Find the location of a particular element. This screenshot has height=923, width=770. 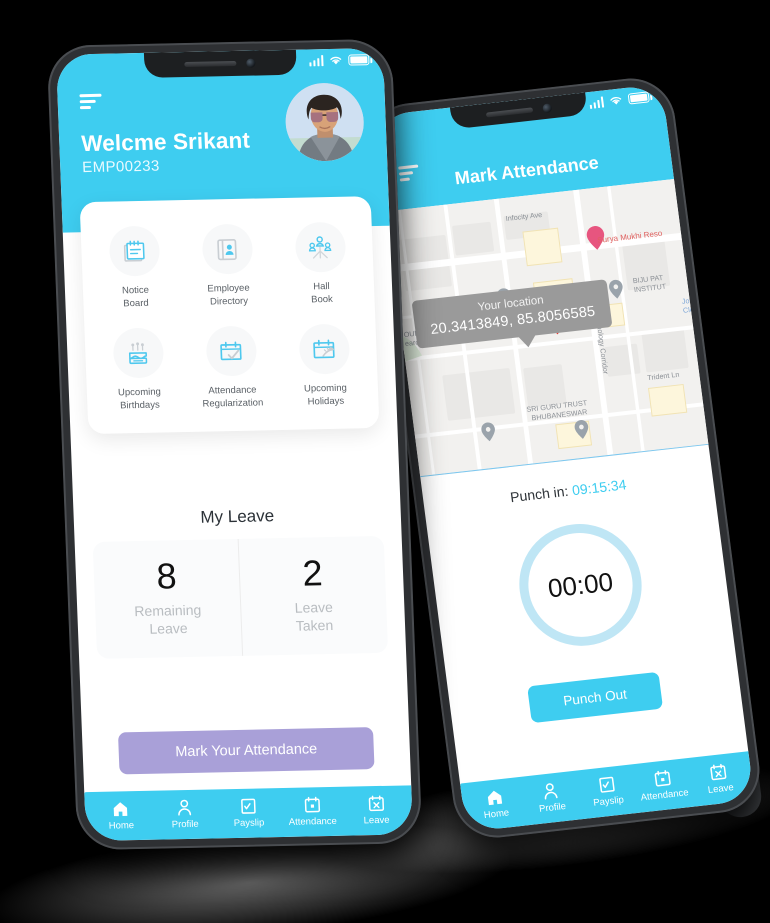

leave-section: My Leave 8 Remaining Leave 2 Leave Taken is located at coordinates (239, 582).